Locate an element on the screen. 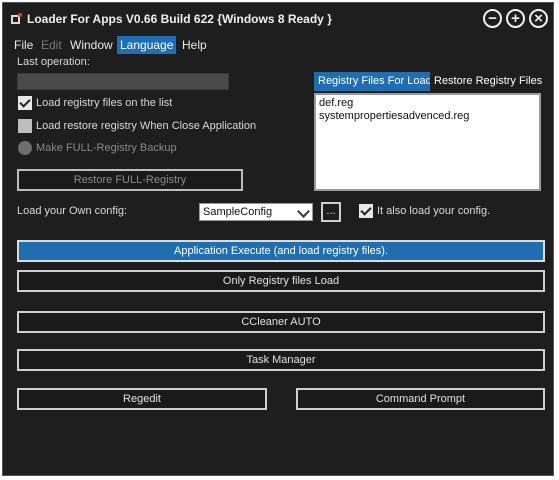 Image resolution: width=559 pixels, height=480 pixels. last-operation-progress is located at coordinates (123, 81).